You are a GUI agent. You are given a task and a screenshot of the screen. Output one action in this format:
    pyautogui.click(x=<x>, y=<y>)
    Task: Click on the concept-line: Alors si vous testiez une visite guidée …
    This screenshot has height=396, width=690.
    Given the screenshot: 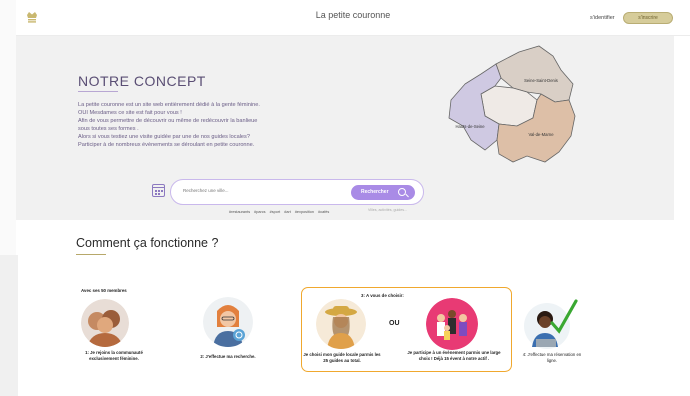 What is the action you would take?
    pyautogui.click(x=164, y=136)
    